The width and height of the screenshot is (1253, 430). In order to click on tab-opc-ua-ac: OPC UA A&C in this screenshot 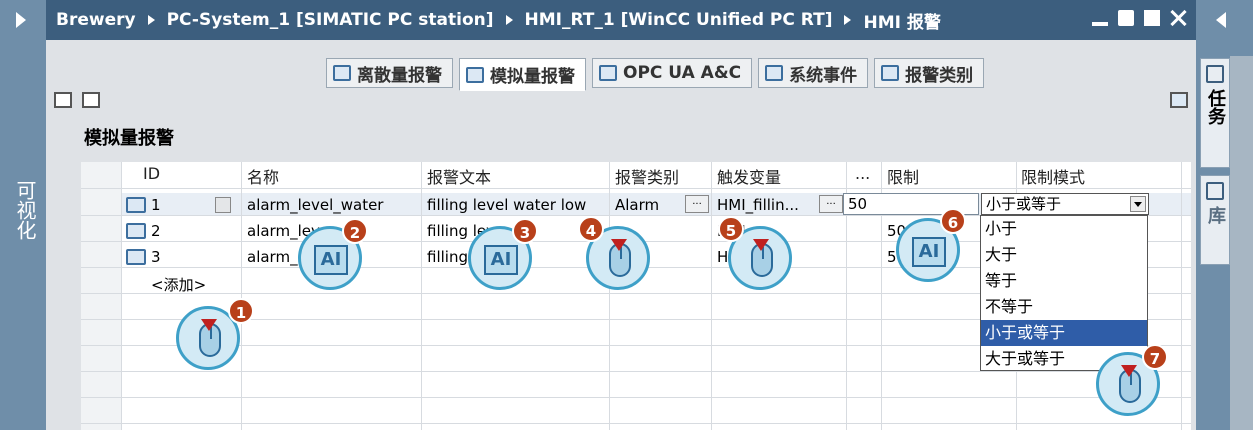, I will do `click(672, 73)`.